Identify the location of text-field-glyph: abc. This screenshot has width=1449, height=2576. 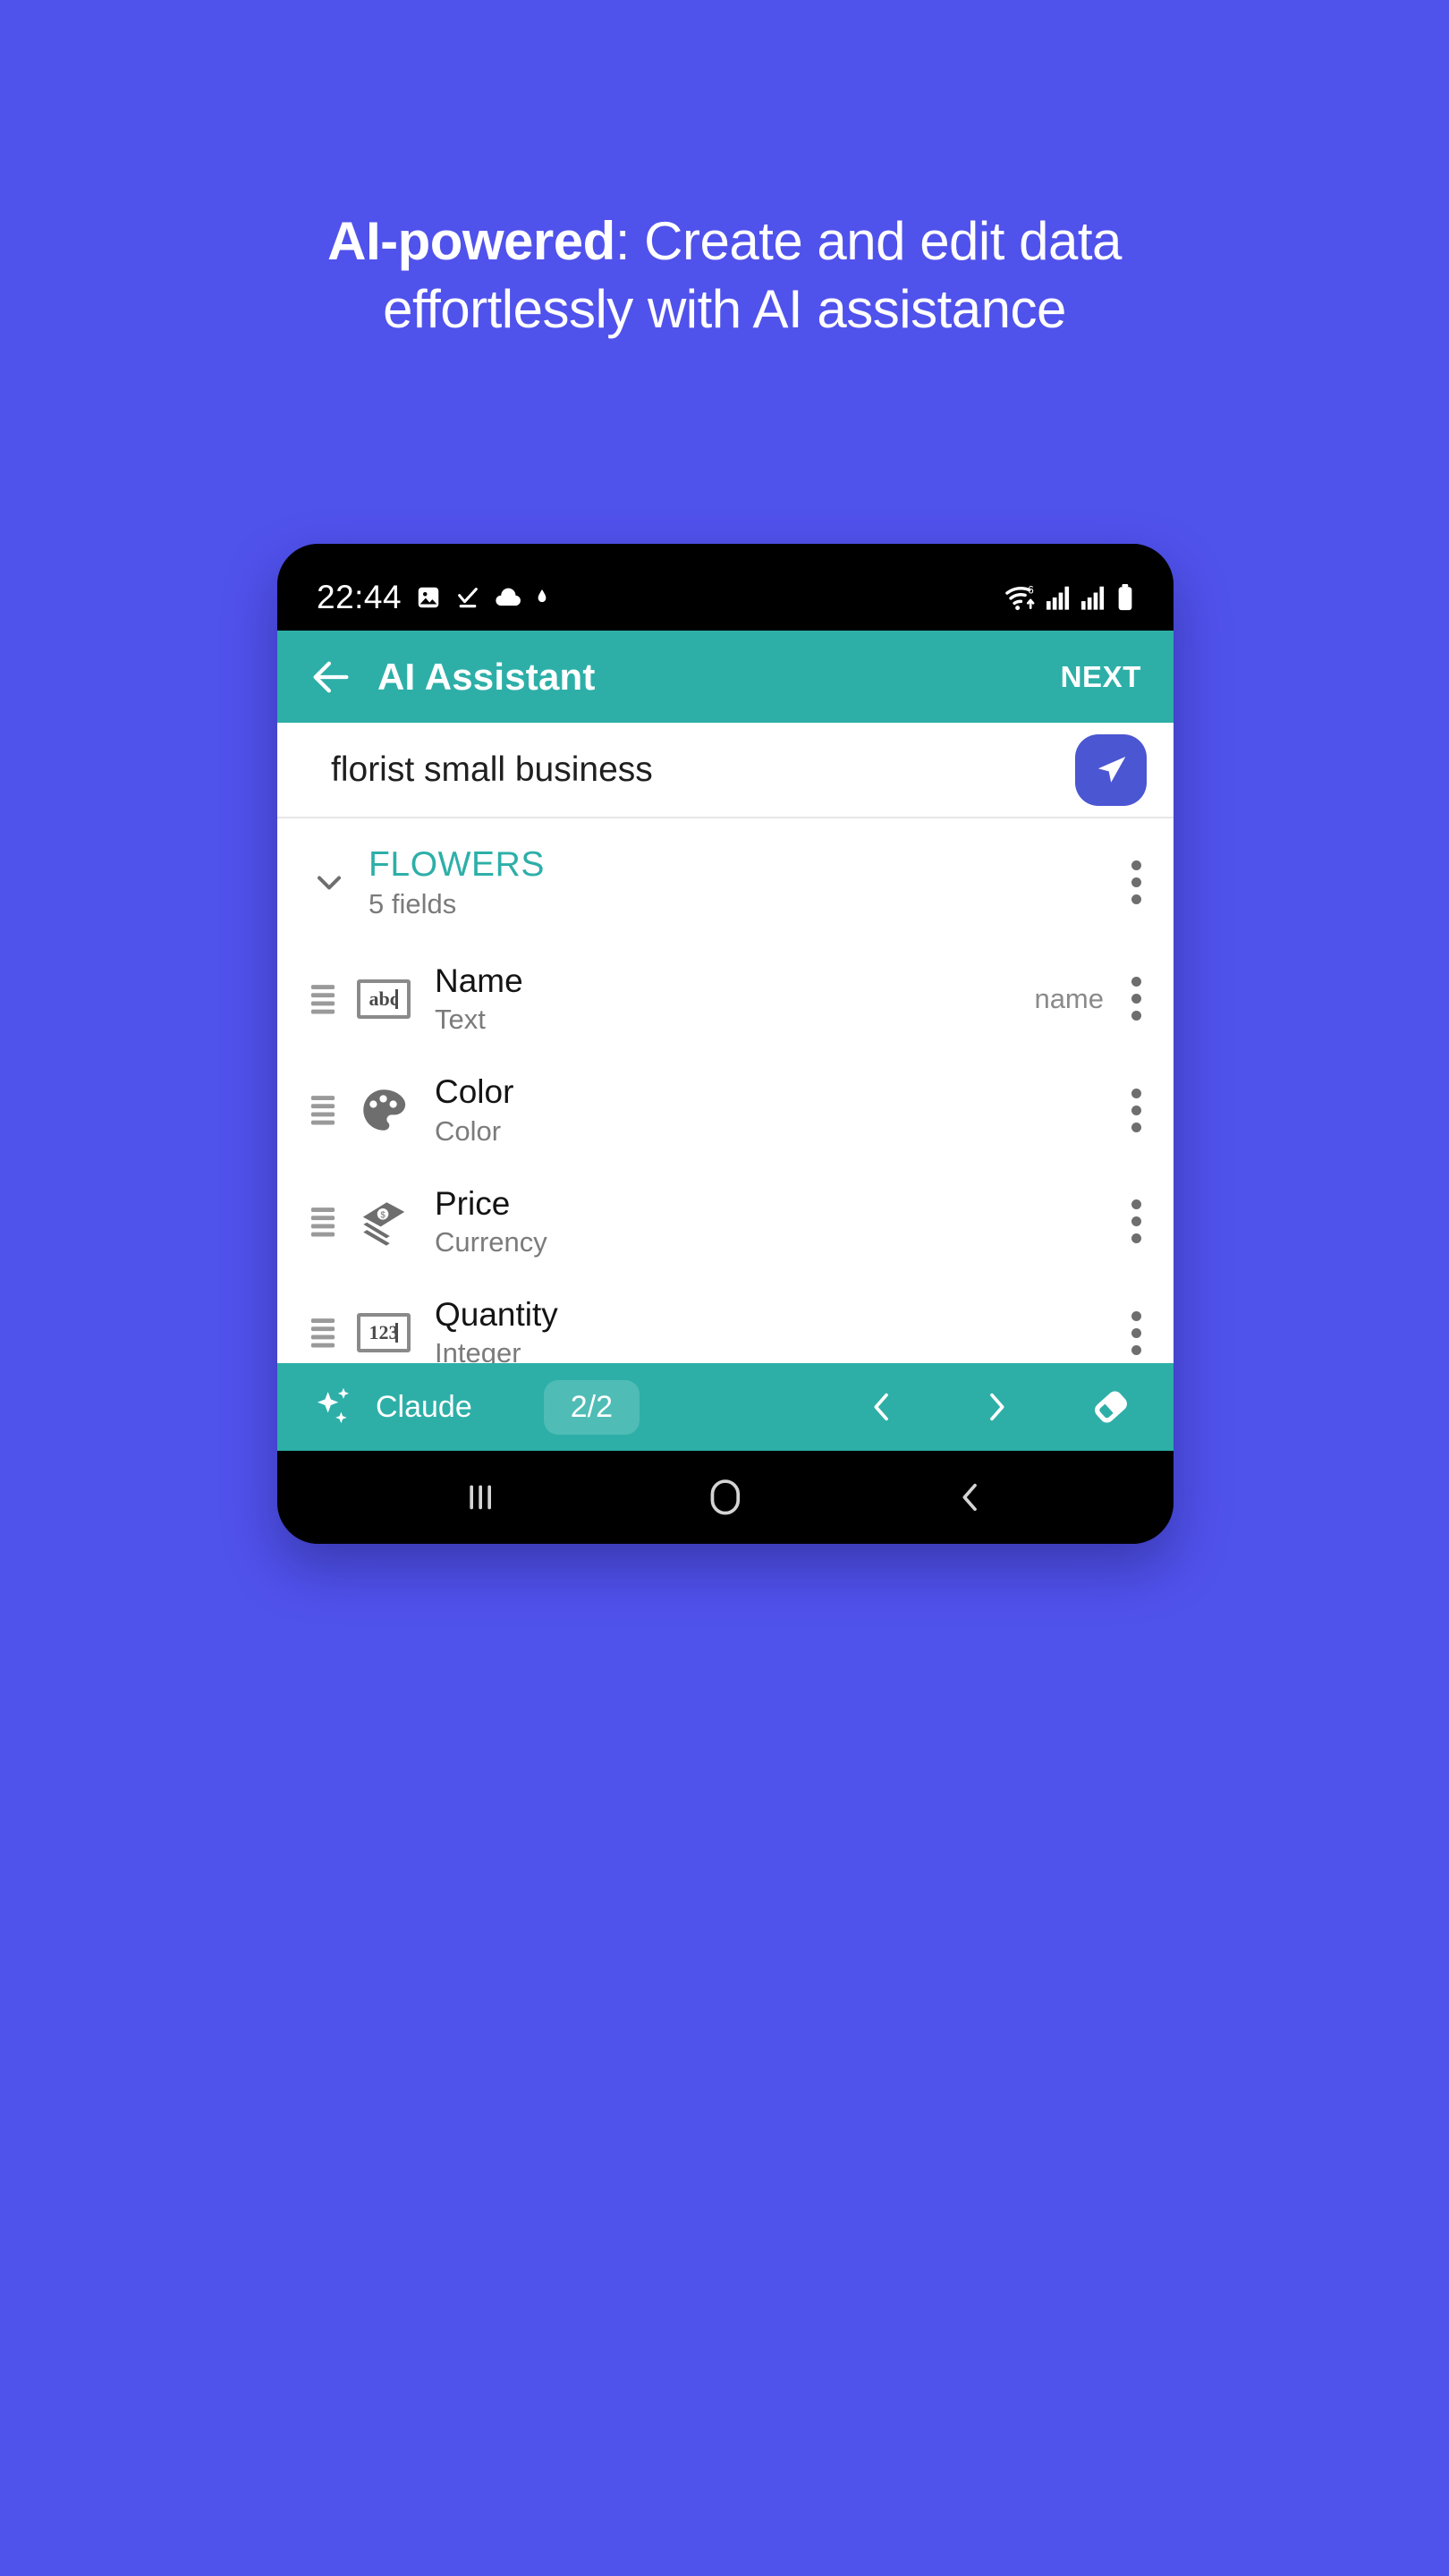
(384, 998).